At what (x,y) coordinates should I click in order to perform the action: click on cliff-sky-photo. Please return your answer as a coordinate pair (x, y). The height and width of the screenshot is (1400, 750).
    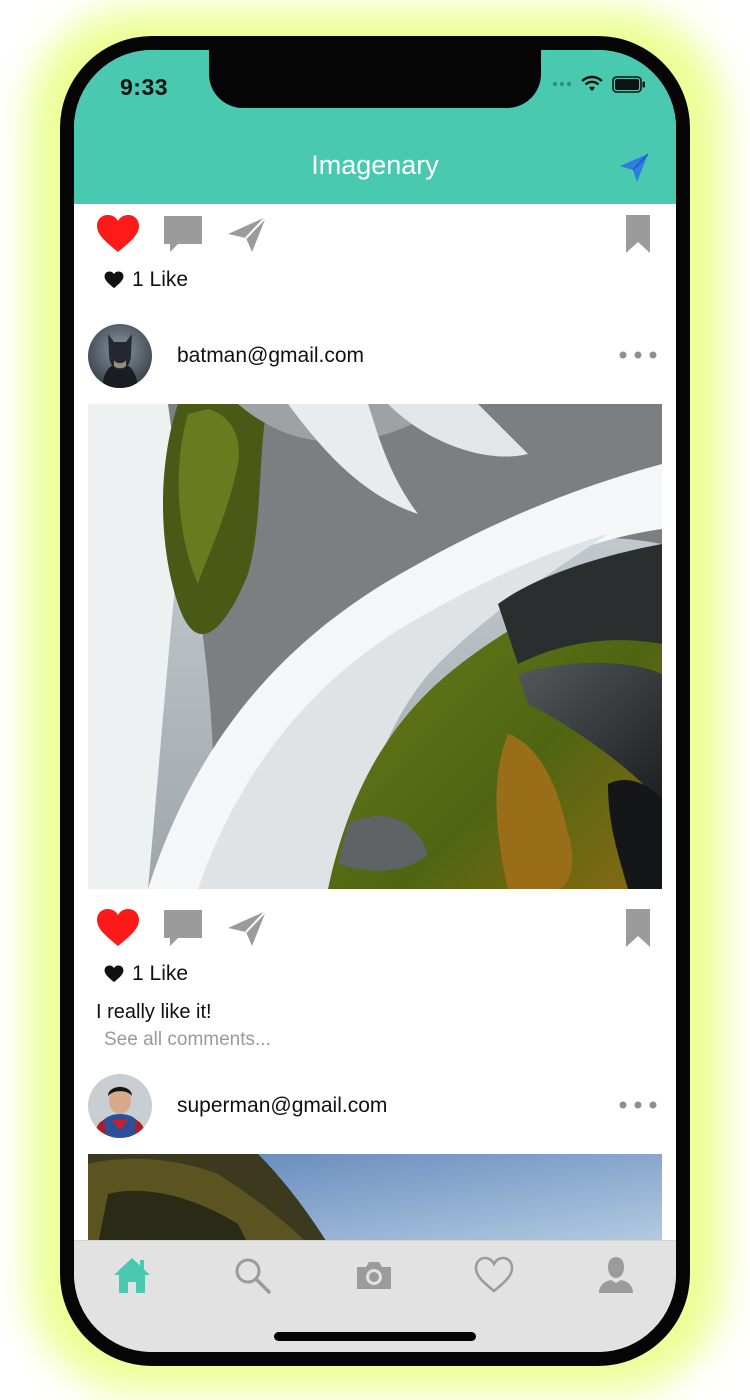
    Looking at the image, I should click on (375, 1197).